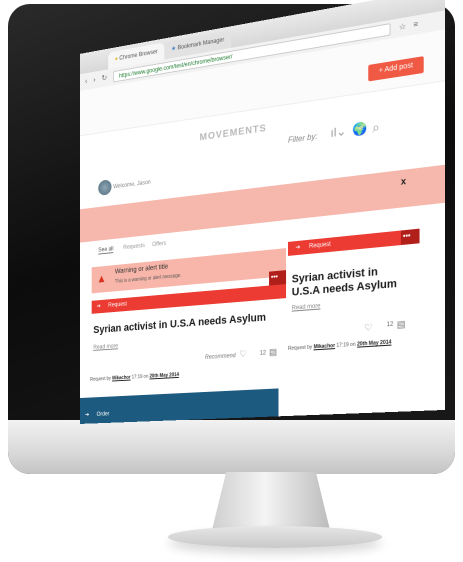 The height and width of the screenshot is (562, 463). What do you see at coordinates (86, 82) in the screenshot?
I see `back-icon: ‹` at bounding box center [86, 82].